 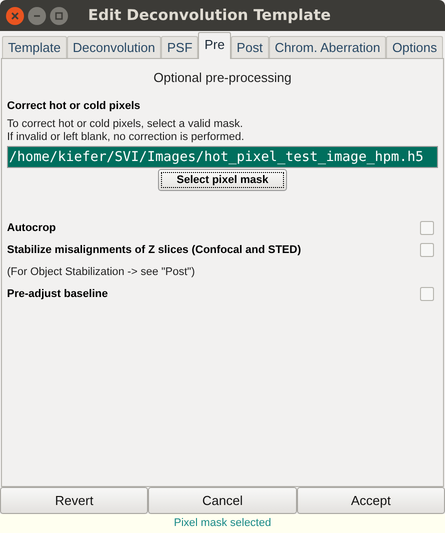 I want to click on mask-path-field: /home/kiefer/SVI/Images/hot_pixel_test_image_hpm.h5, so click(x=222, y=157).